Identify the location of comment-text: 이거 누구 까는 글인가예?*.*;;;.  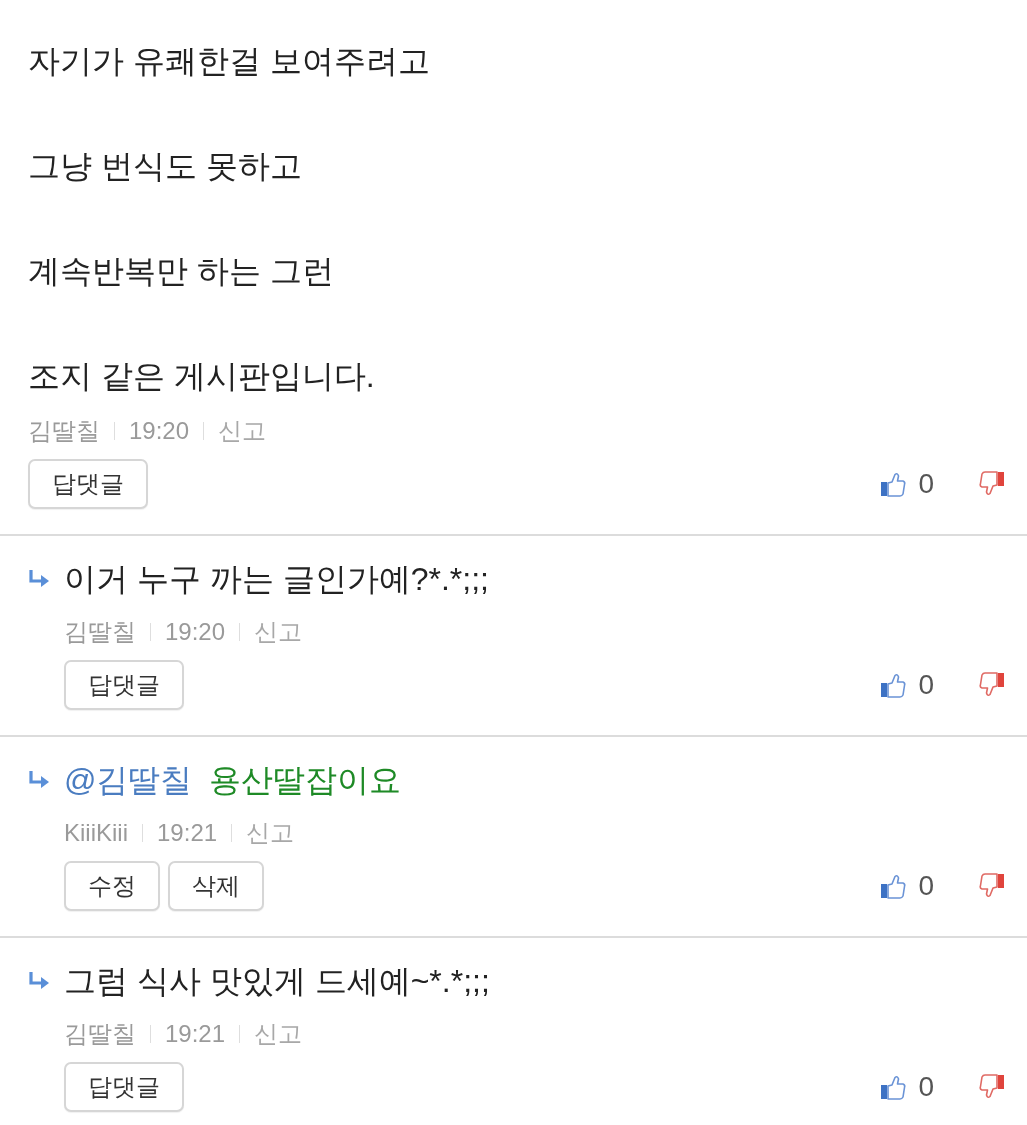
(276, 579).